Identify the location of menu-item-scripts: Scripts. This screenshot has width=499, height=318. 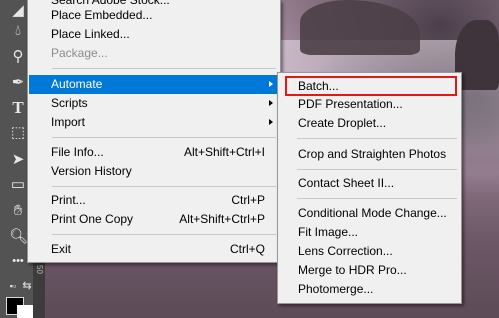
(154, 103).